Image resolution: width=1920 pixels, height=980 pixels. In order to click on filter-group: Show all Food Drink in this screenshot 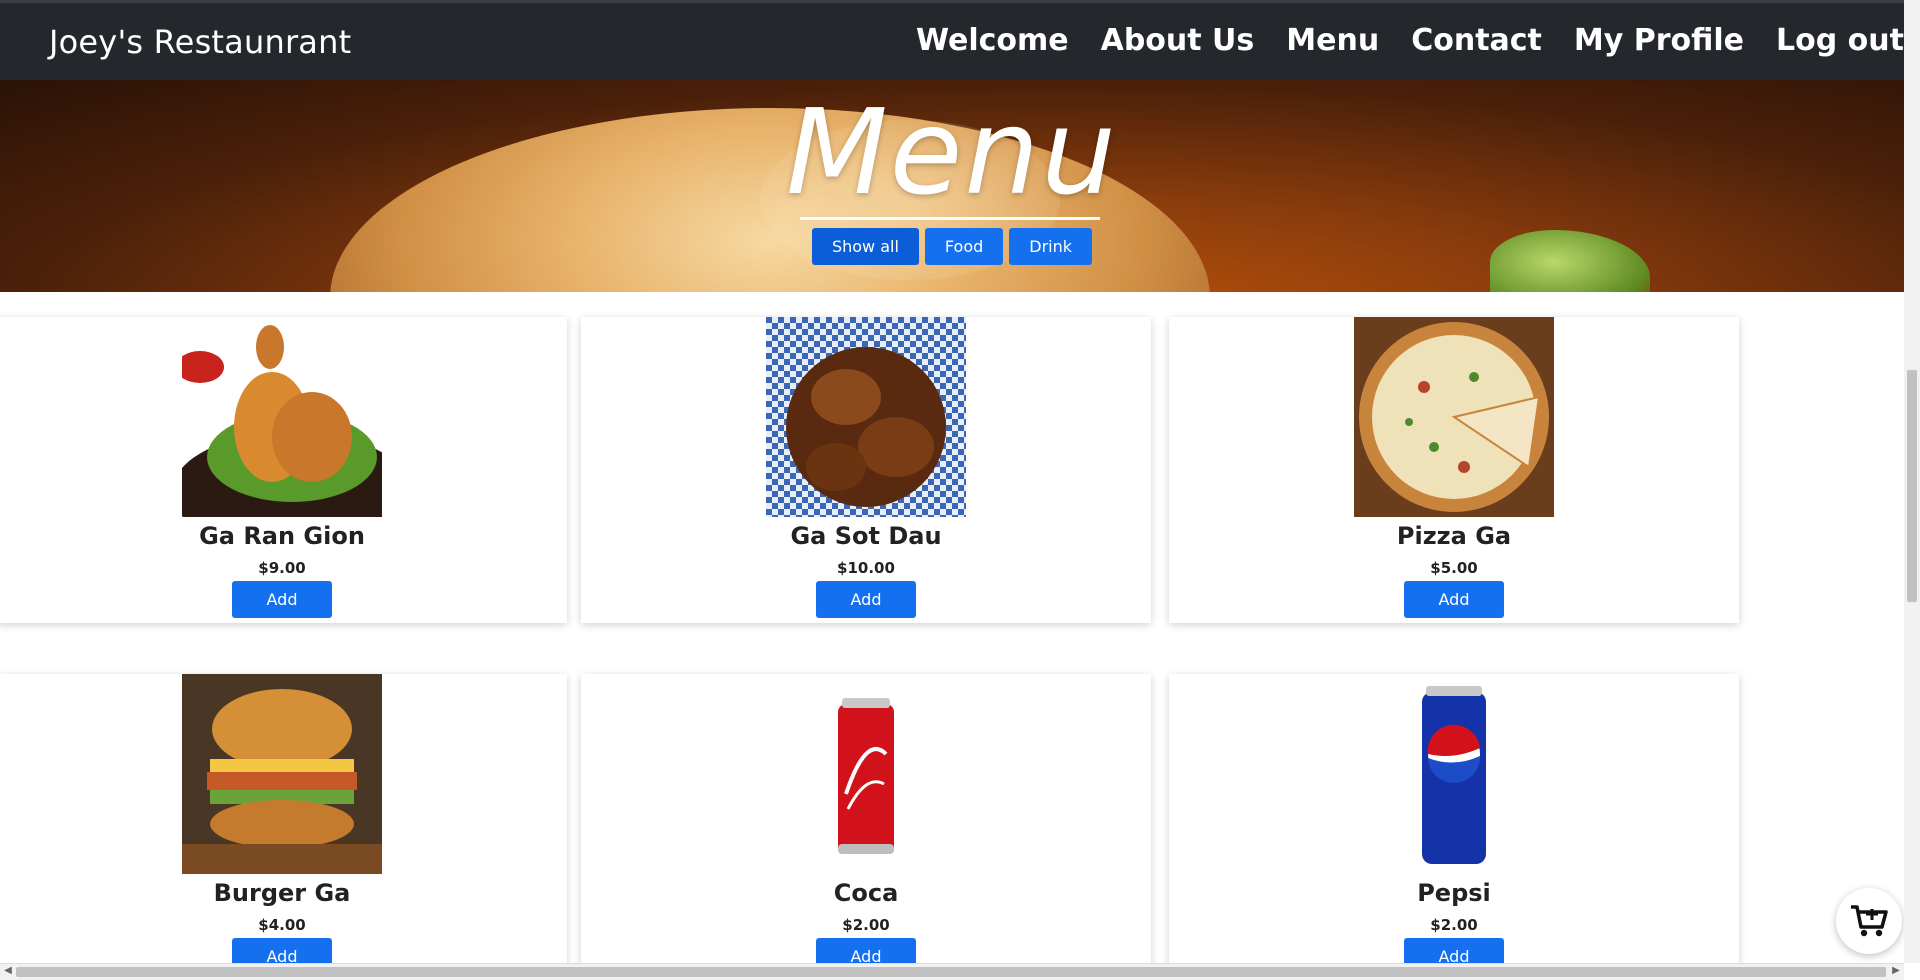, I will do `click(952, 246)`.